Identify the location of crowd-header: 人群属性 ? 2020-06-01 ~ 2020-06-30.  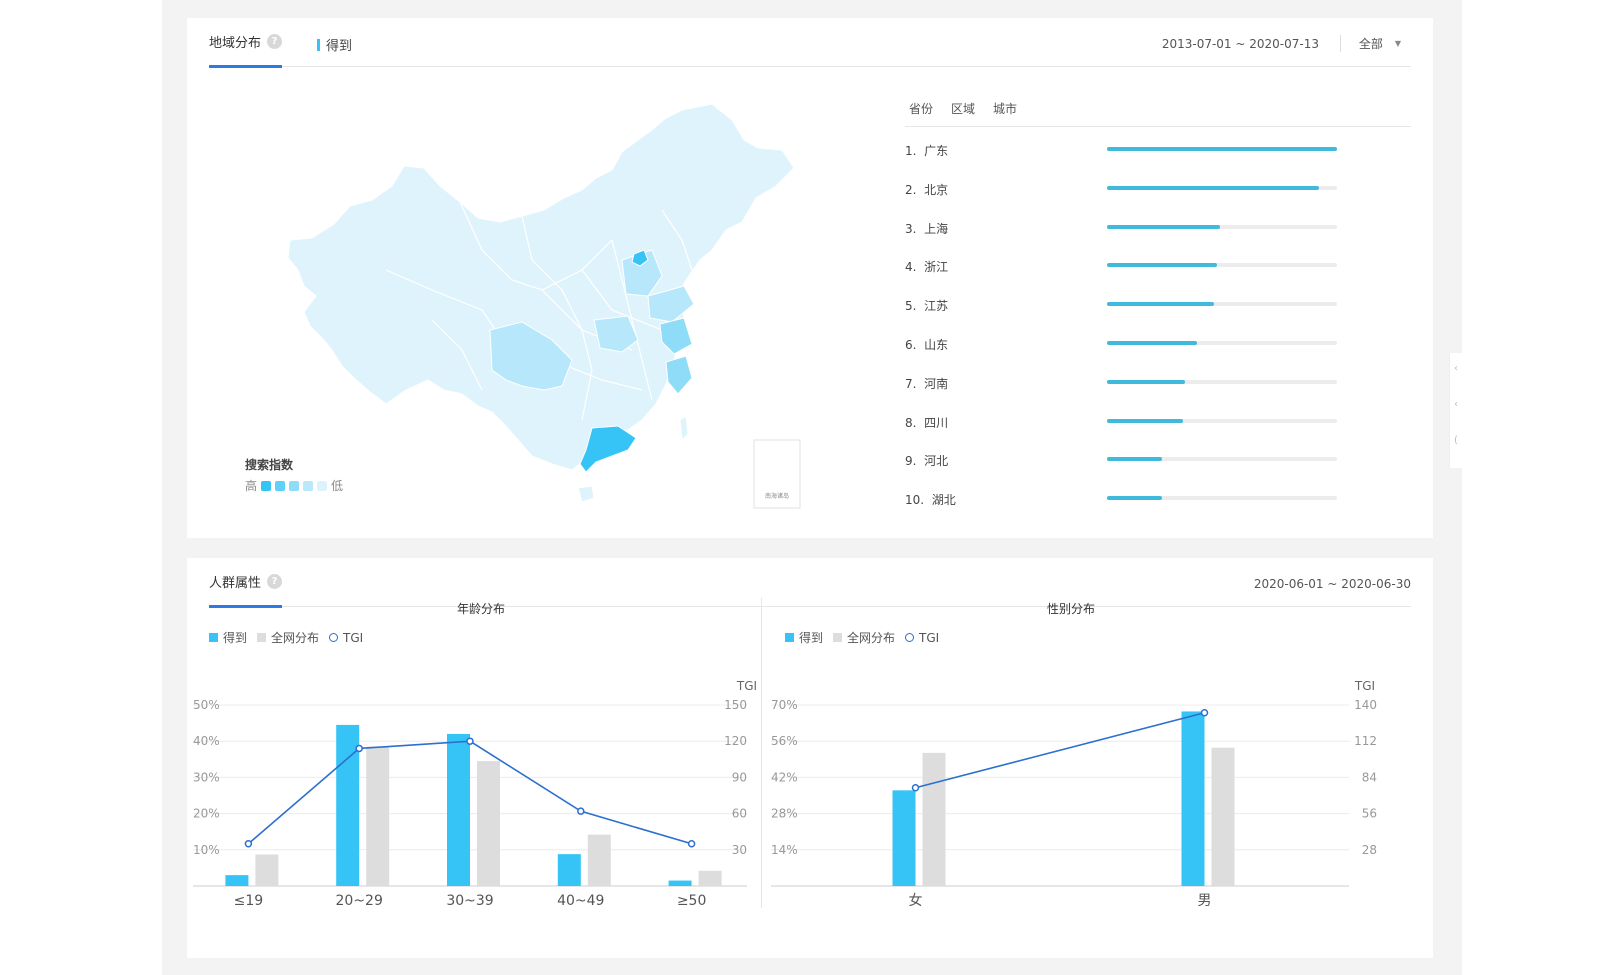
(810, 582).